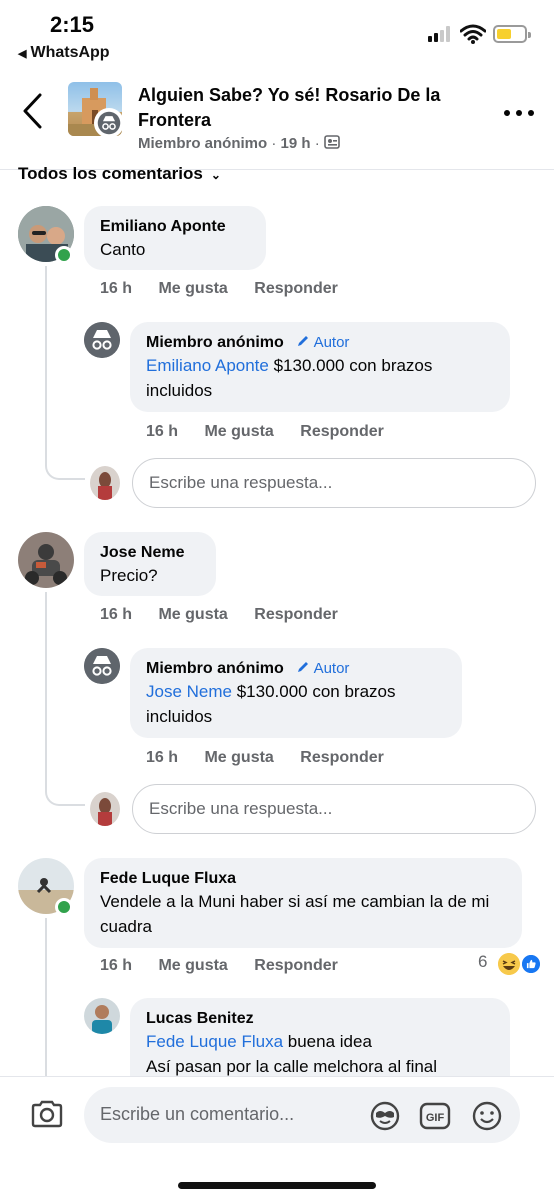  I want to click on avatar-lucas-benitez, so click(102, 1016).